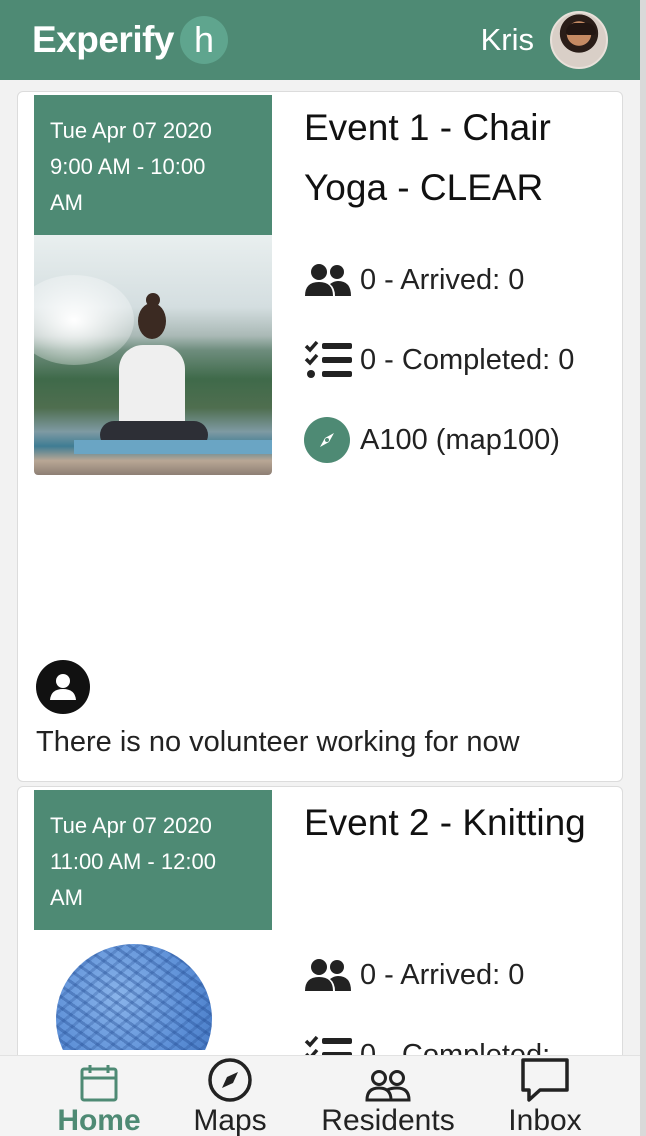 The height and width of the screenshot is (1136, 646). I want to click on user-name: Kris, so click(507, 39).